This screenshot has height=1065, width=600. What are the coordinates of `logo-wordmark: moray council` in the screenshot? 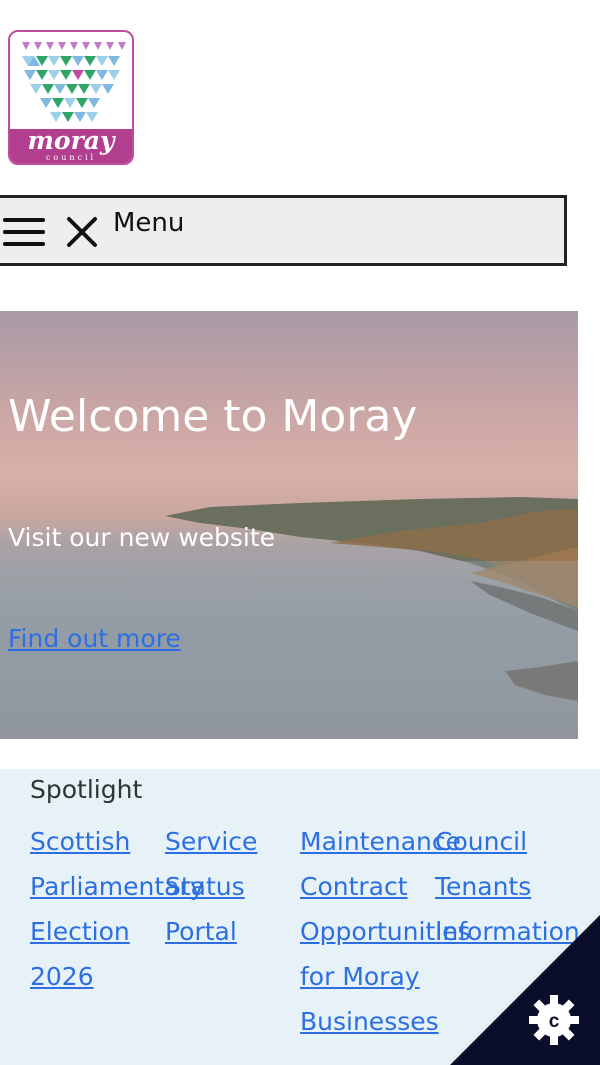 It's located at (71, 144).